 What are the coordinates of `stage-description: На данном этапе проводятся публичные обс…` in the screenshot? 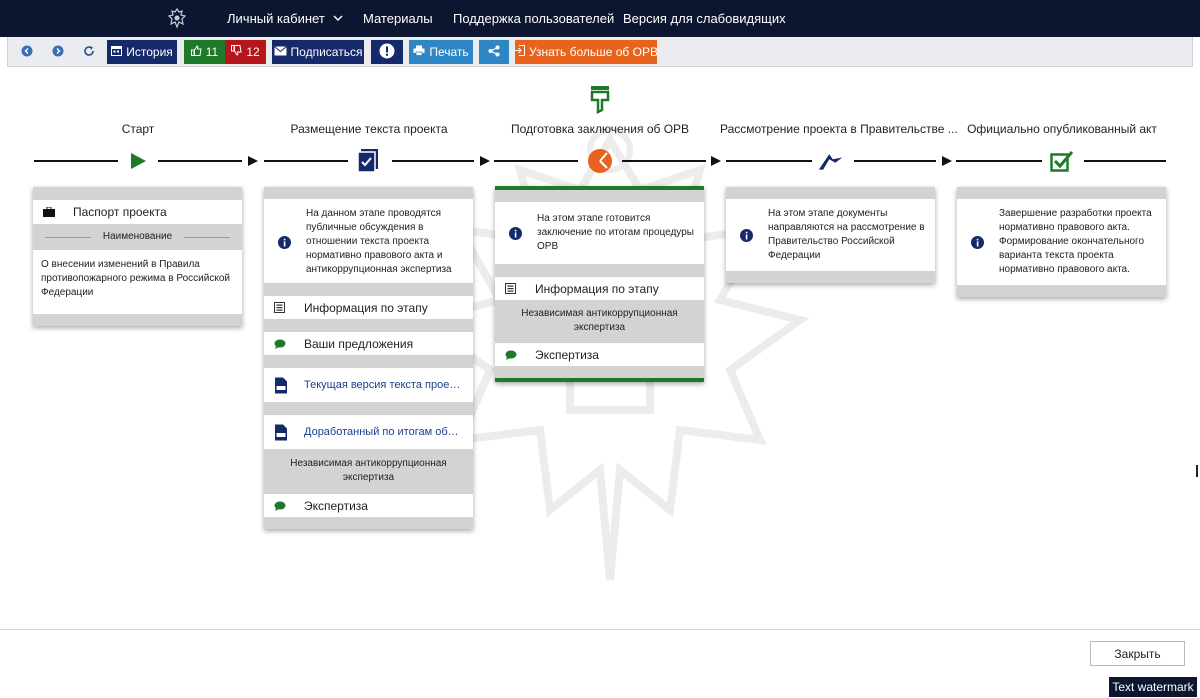 It's located at (368, 241).